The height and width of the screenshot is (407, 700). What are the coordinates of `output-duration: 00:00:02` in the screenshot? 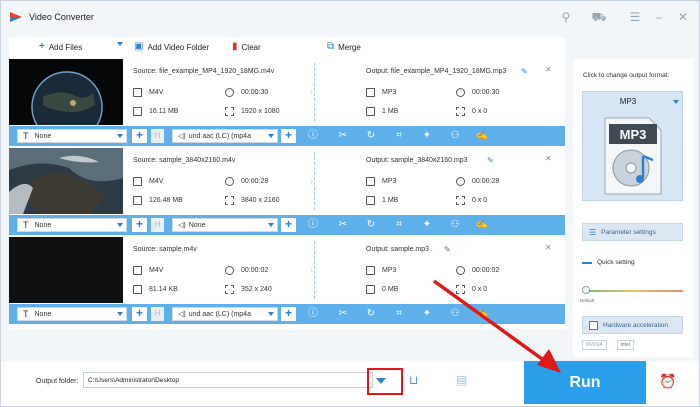 It's located at (477, 270).